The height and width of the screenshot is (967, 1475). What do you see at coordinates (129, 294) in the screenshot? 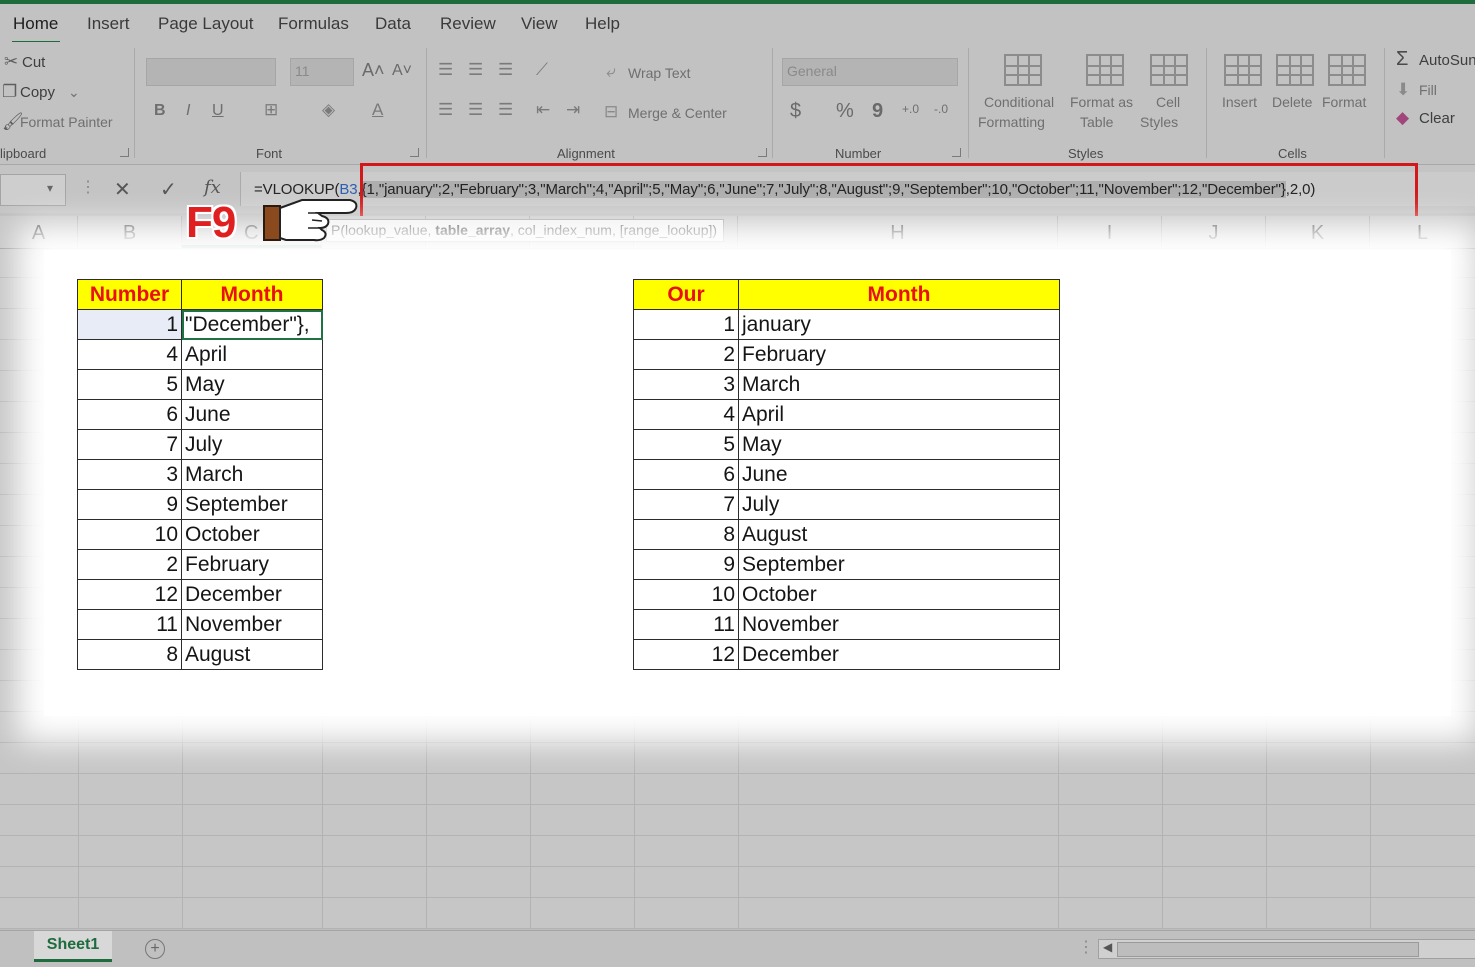
I see `header-cell: Number` at bounding box center [129, 294].